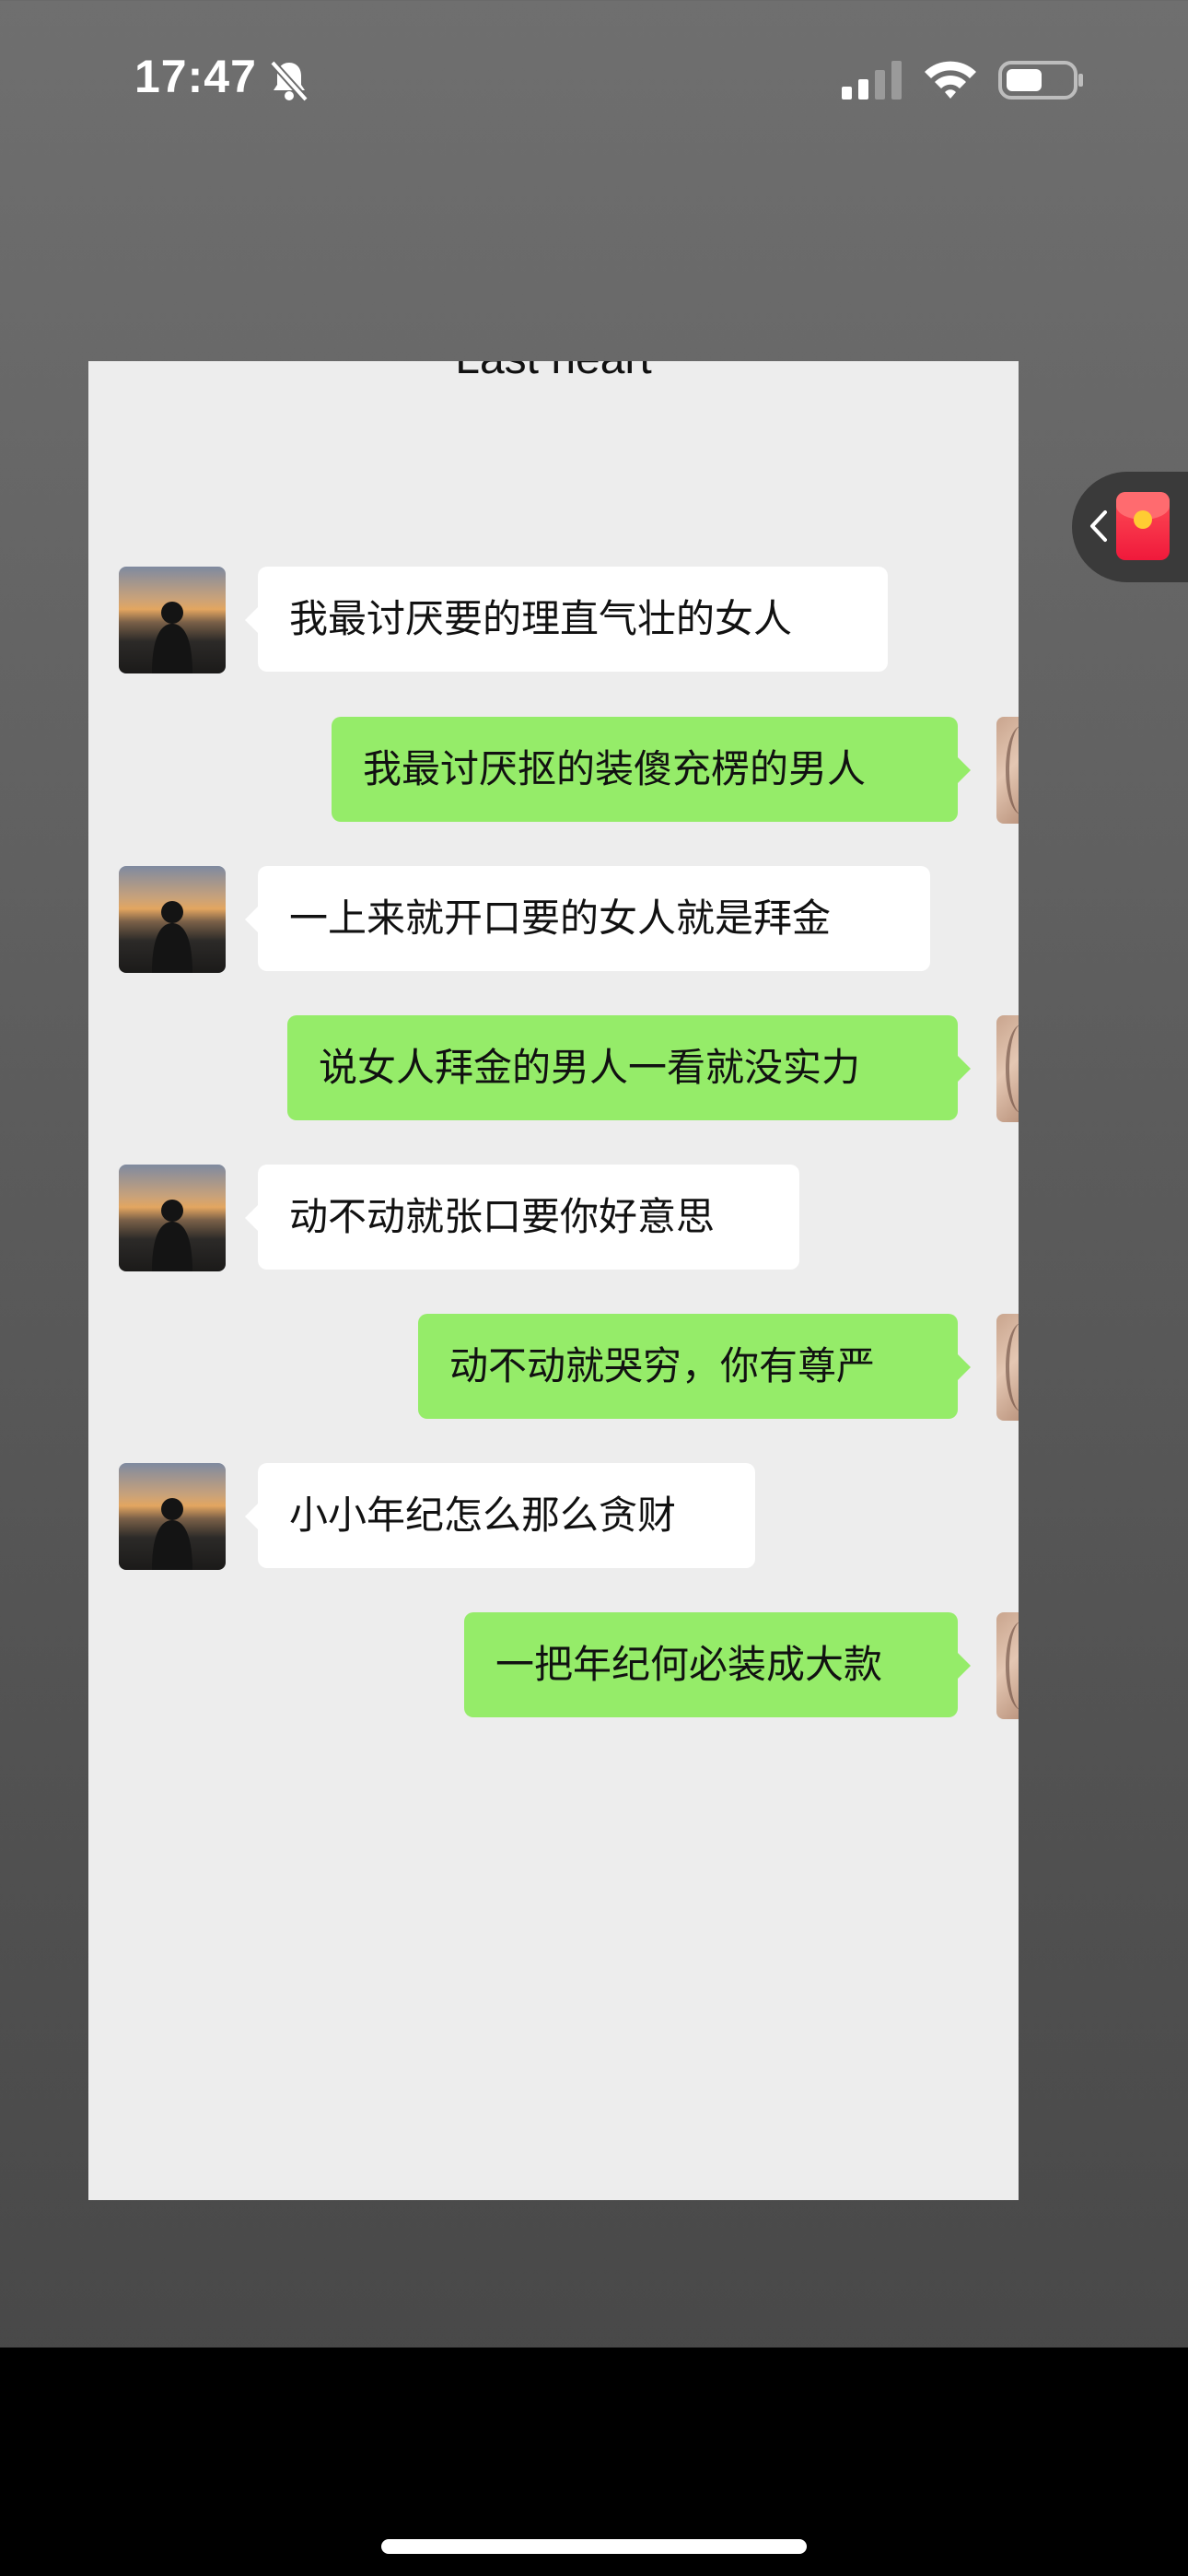 The image size is (1188, 2576). Describe the element at coordinates (717, 1664) in the screenshot. I see `message-bubble-outgoing: 一把年纪何必装成大款` at that location.